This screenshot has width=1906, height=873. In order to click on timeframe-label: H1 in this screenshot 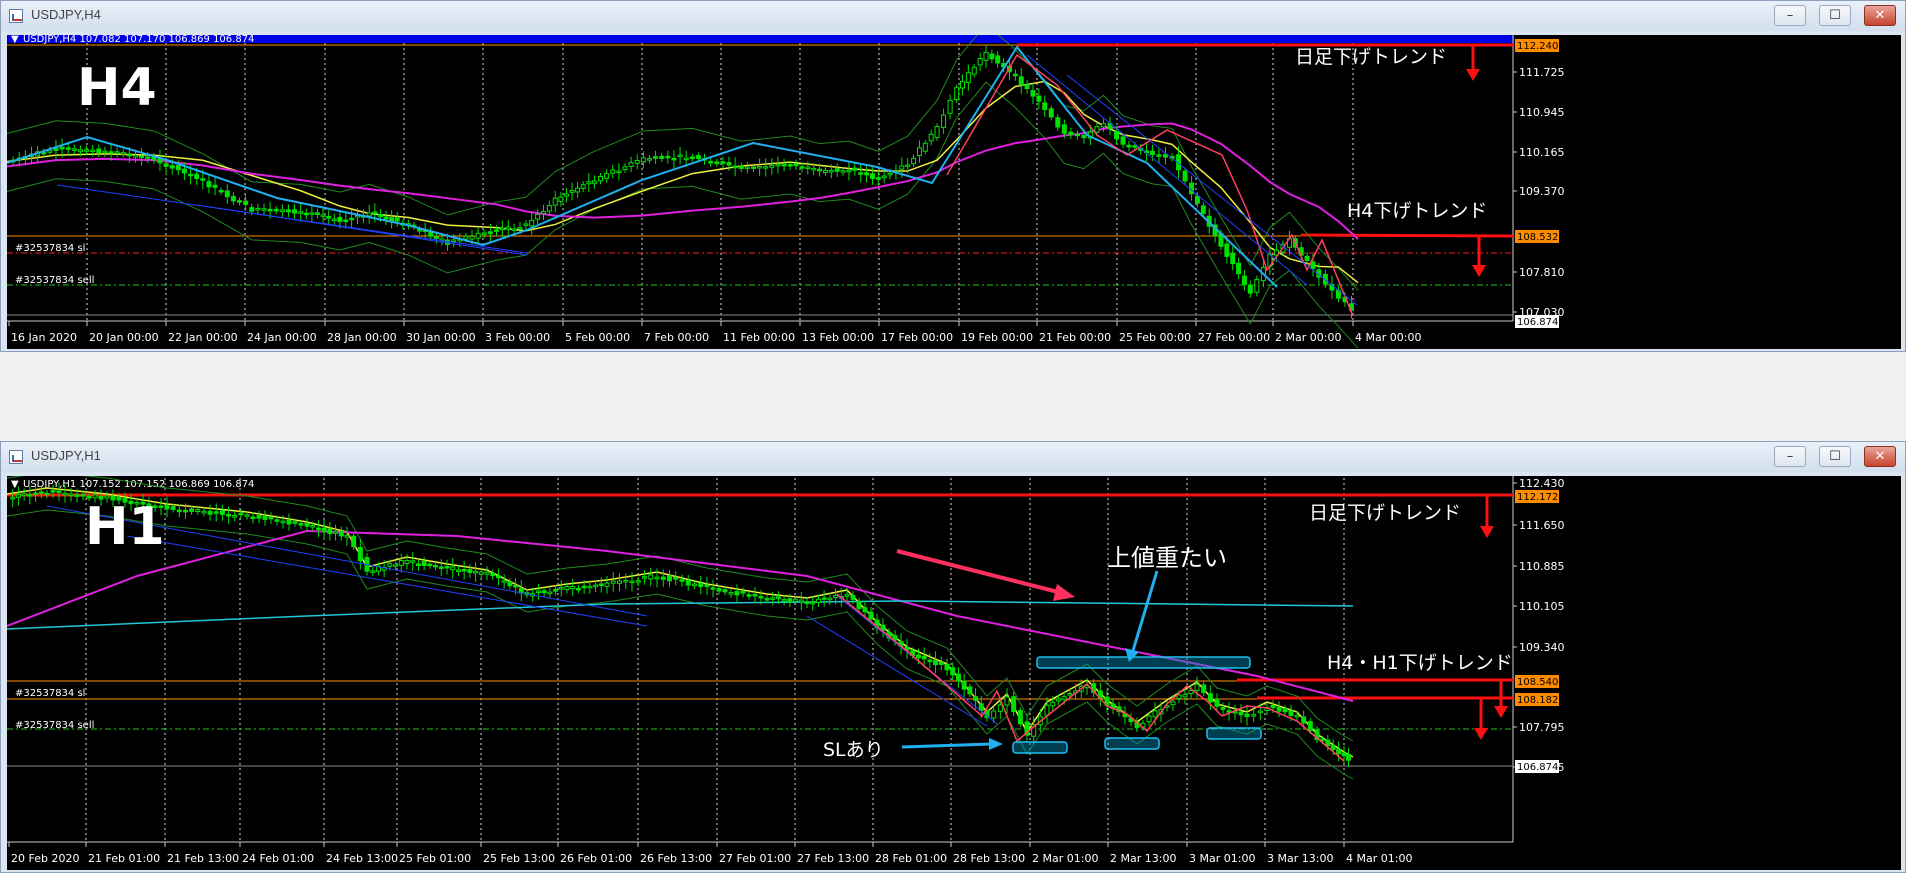, I will do `click(125, 527)`.